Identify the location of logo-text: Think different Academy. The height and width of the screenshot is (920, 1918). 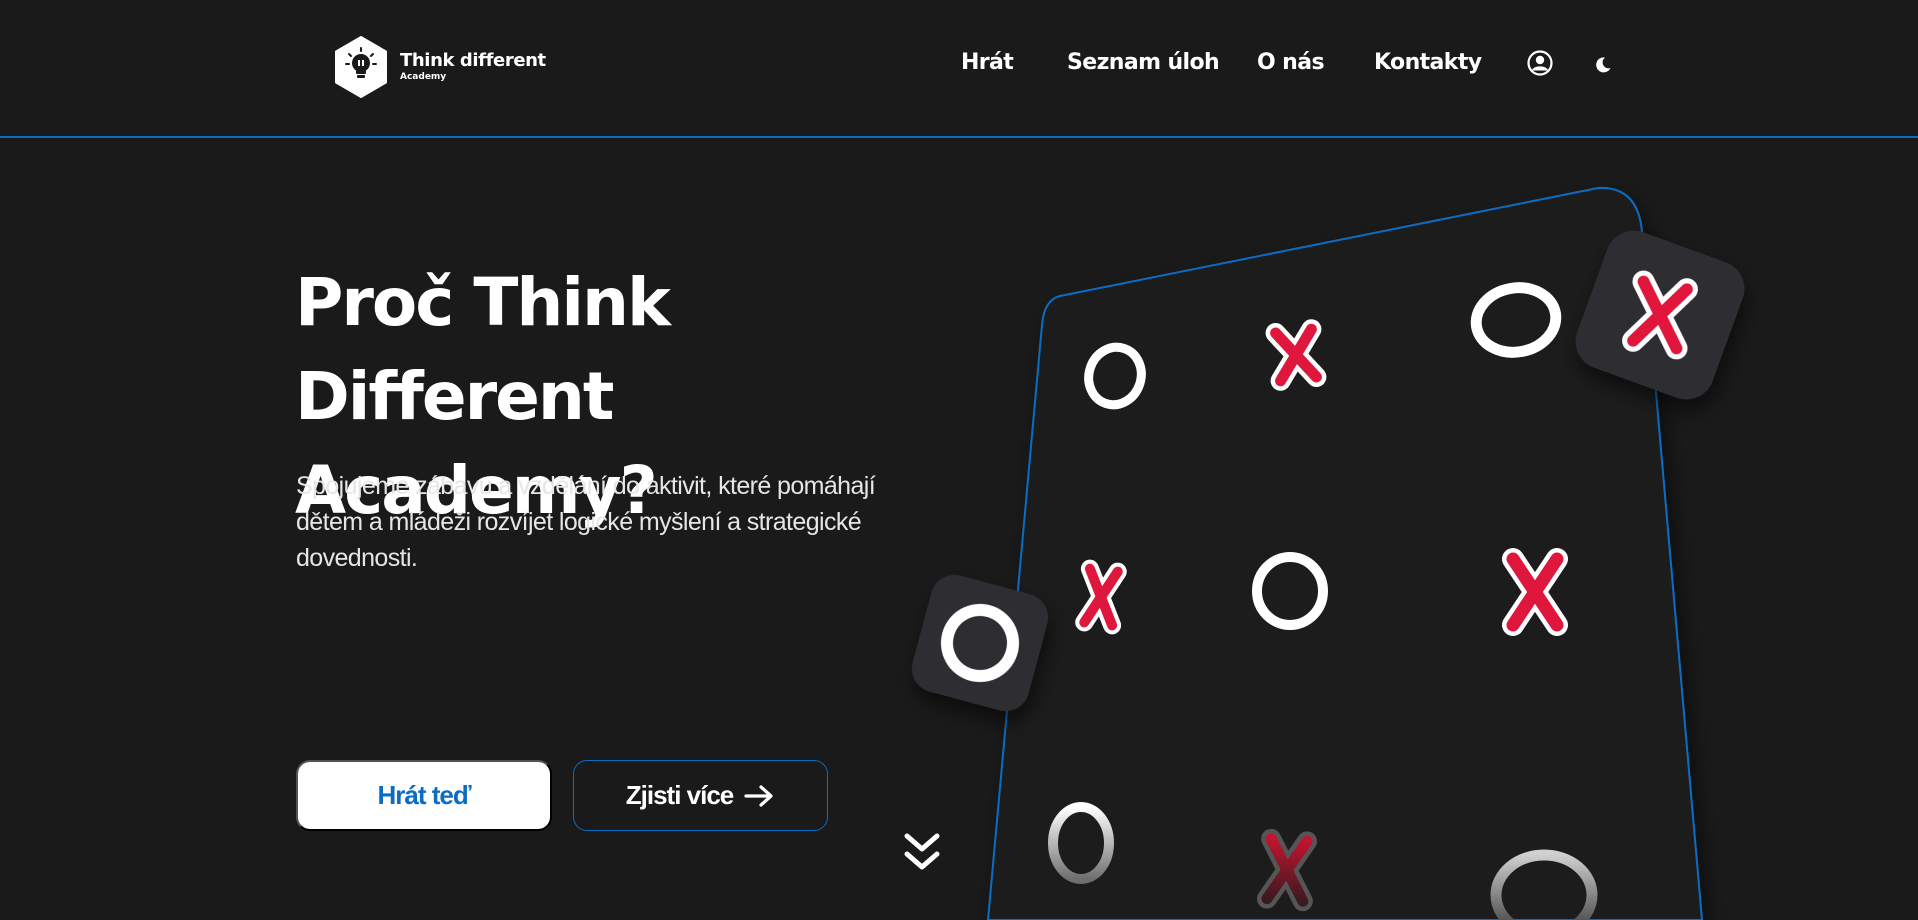
(473, 67).